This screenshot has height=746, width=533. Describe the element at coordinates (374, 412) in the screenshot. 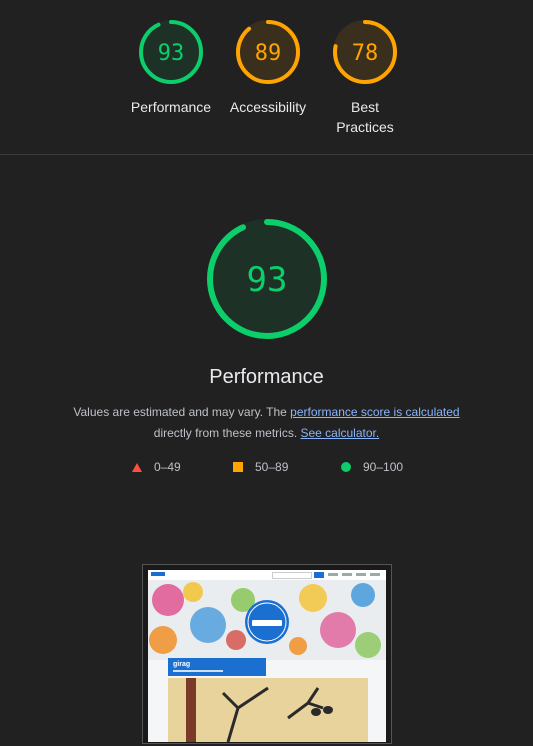

I see `score-calculated-link: performance score is calculated` at that location.